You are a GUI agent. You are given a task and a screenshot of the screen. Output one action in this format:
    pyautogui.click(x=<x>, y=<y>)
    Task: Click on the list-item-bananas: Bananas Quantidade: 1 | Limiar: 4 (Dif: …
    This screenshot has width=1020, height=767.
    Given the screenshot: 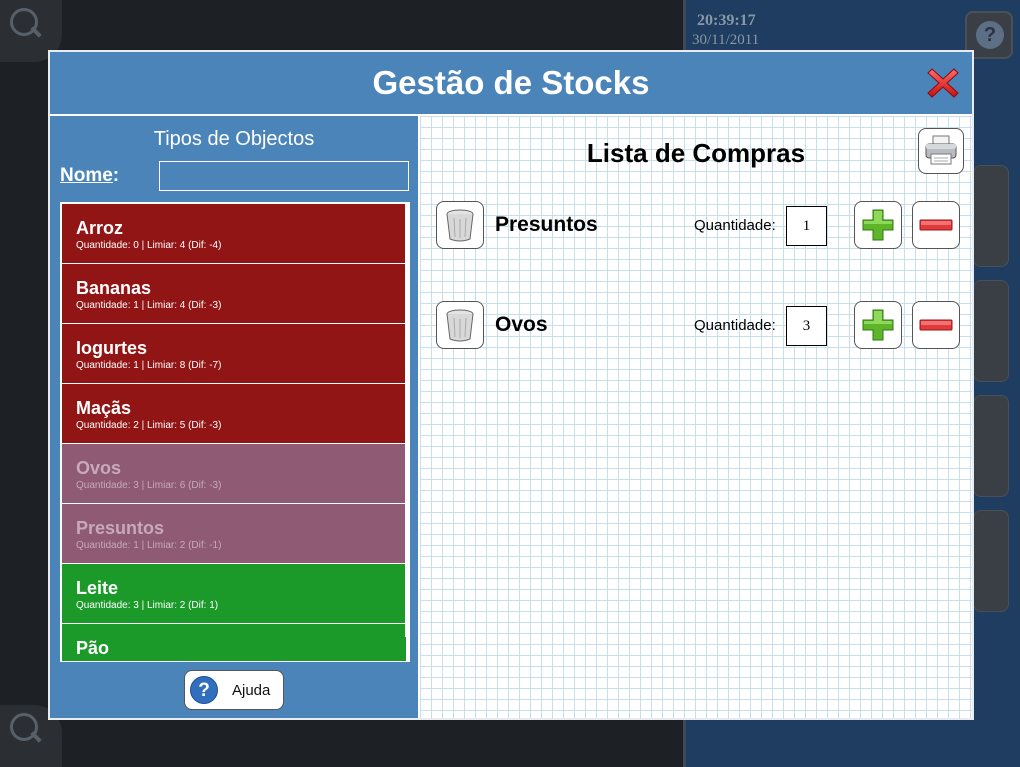 What is the action you would take?
    pyautogui.click(x=234, y=294)
    